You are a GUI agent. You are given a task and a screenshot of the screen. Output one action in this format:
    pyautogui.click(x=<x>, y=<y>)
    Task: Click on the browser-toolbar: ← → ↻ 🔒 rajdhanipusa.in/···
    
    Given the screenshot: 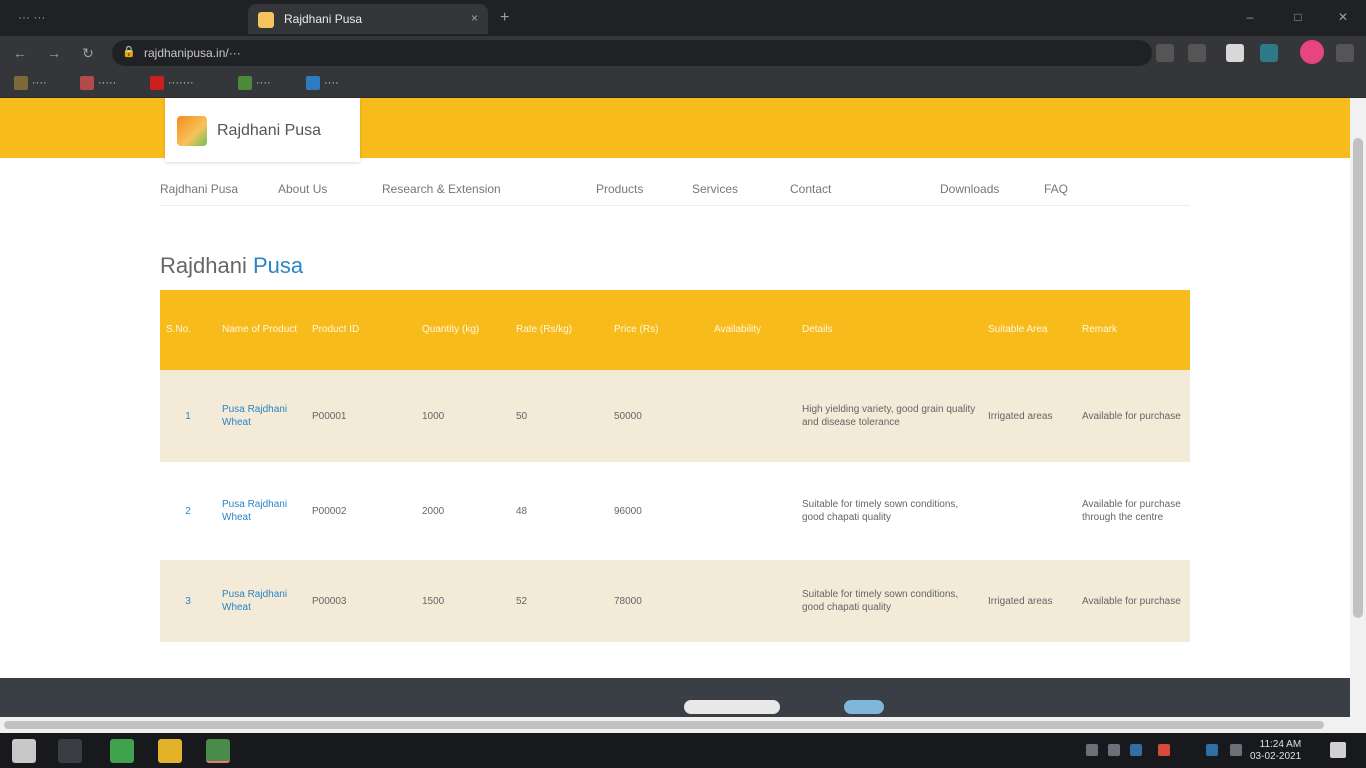 What is the action you would take?
    pyautogui.click(x=683, y=53)
    